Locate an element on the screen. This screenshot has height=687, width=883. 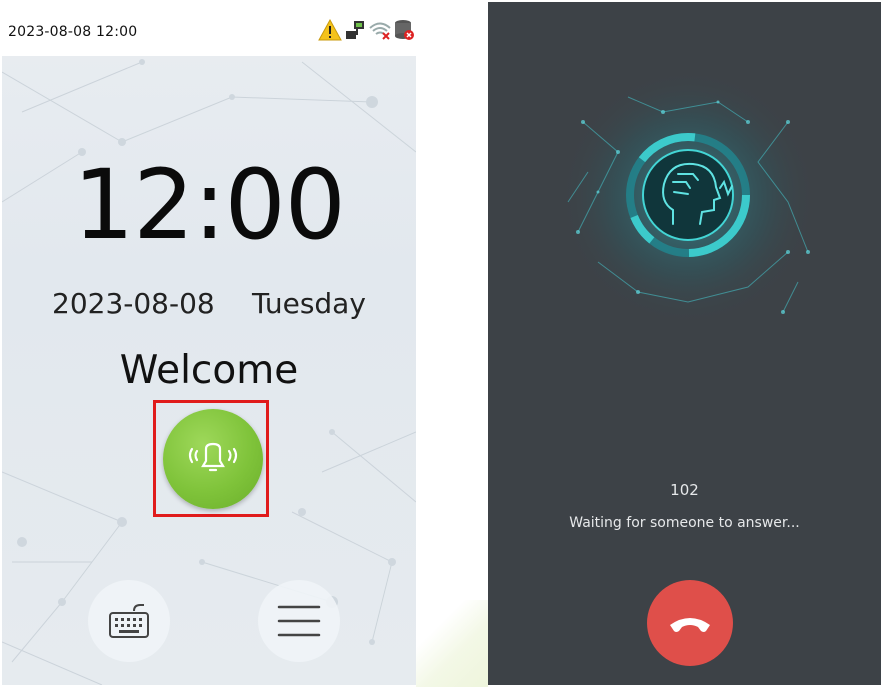
doorbell-call-button is located at coordinates (213, 459).